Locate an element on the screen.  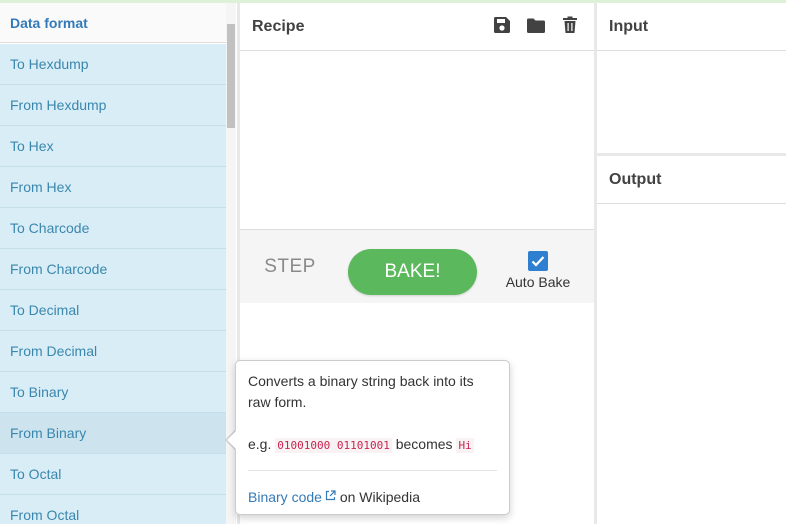
op-to-binary: To Binary is located at coordinates (113, 392).